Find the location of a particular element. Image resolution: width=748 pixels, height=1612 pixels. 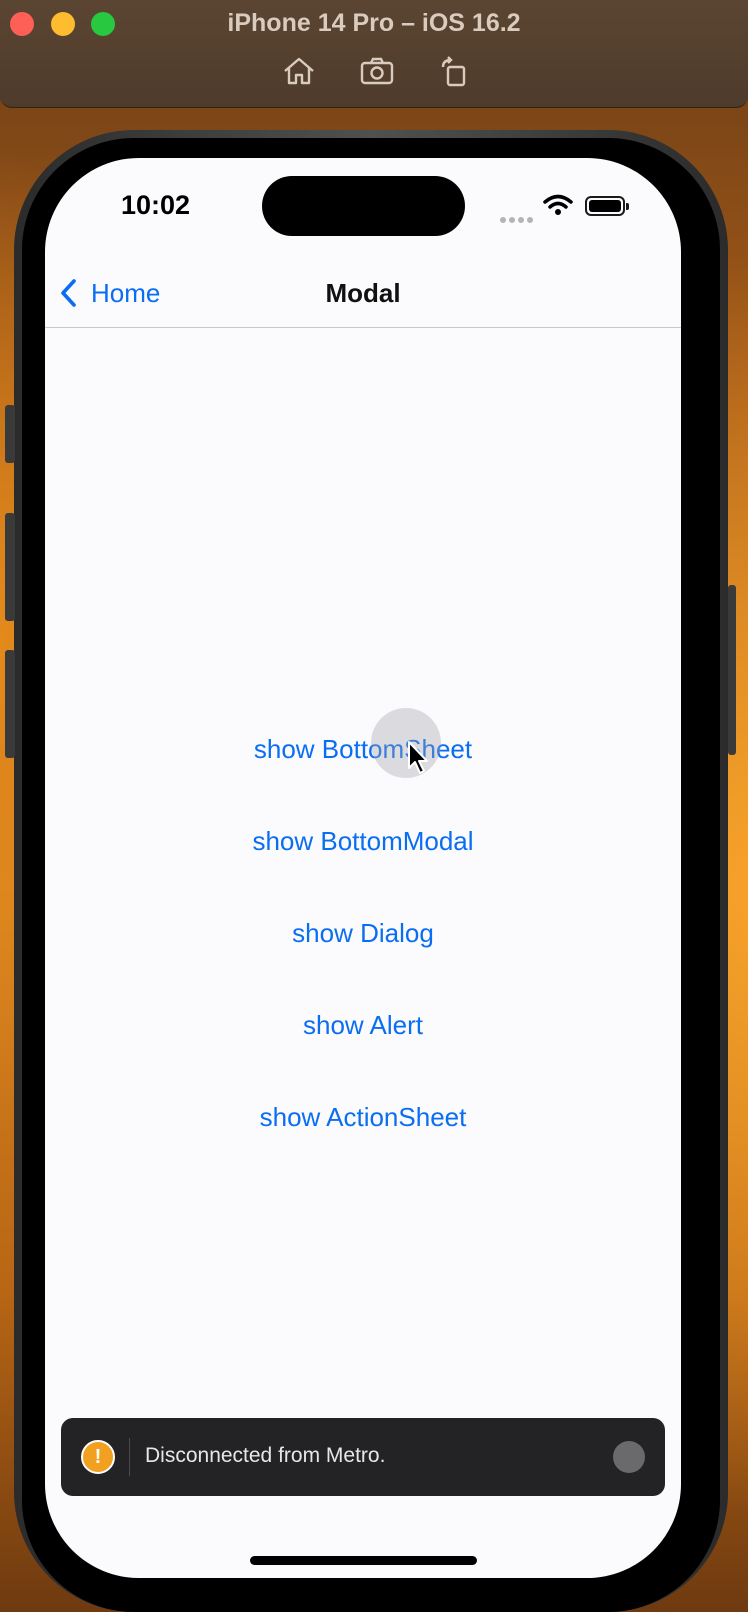

toast-message: Disconnected from Metro. is located at coordinates (265, 1455).